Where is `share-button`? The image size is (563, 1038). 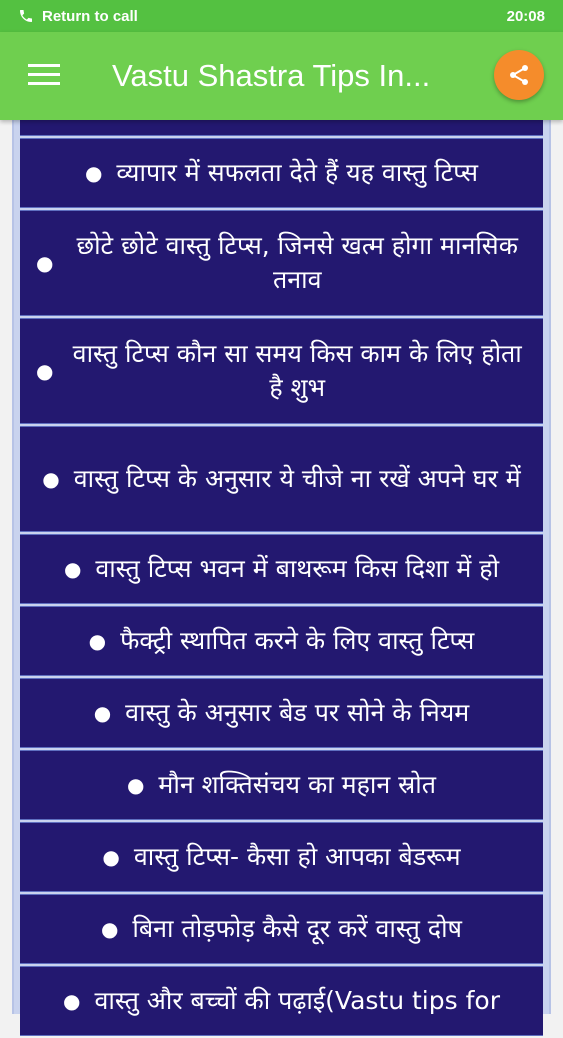
share-button is located at coordinates (519, 75).